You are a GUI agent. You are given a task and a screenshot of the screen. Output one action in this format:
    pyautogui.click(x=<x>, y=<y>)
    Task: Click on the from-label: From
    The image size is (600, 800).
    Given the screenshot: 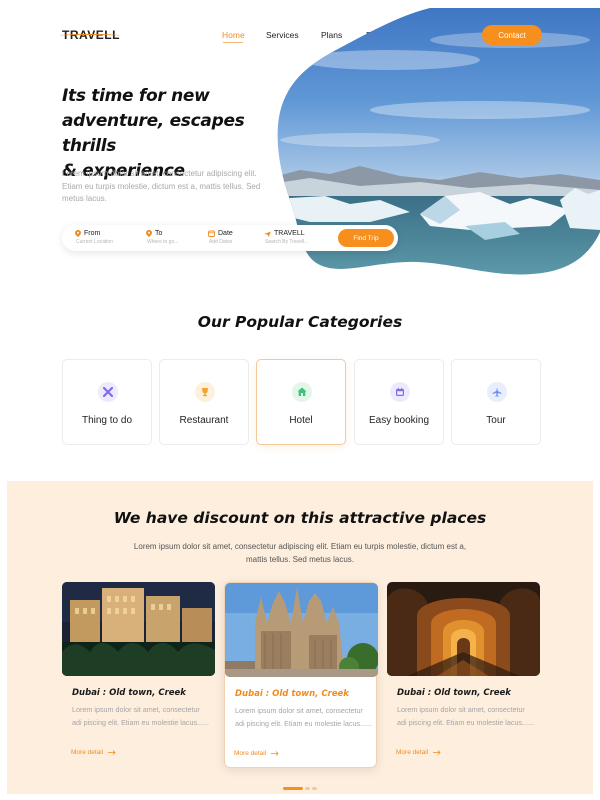 What is the action you would take?
    pyautogui.click(x=92, y=233)
    